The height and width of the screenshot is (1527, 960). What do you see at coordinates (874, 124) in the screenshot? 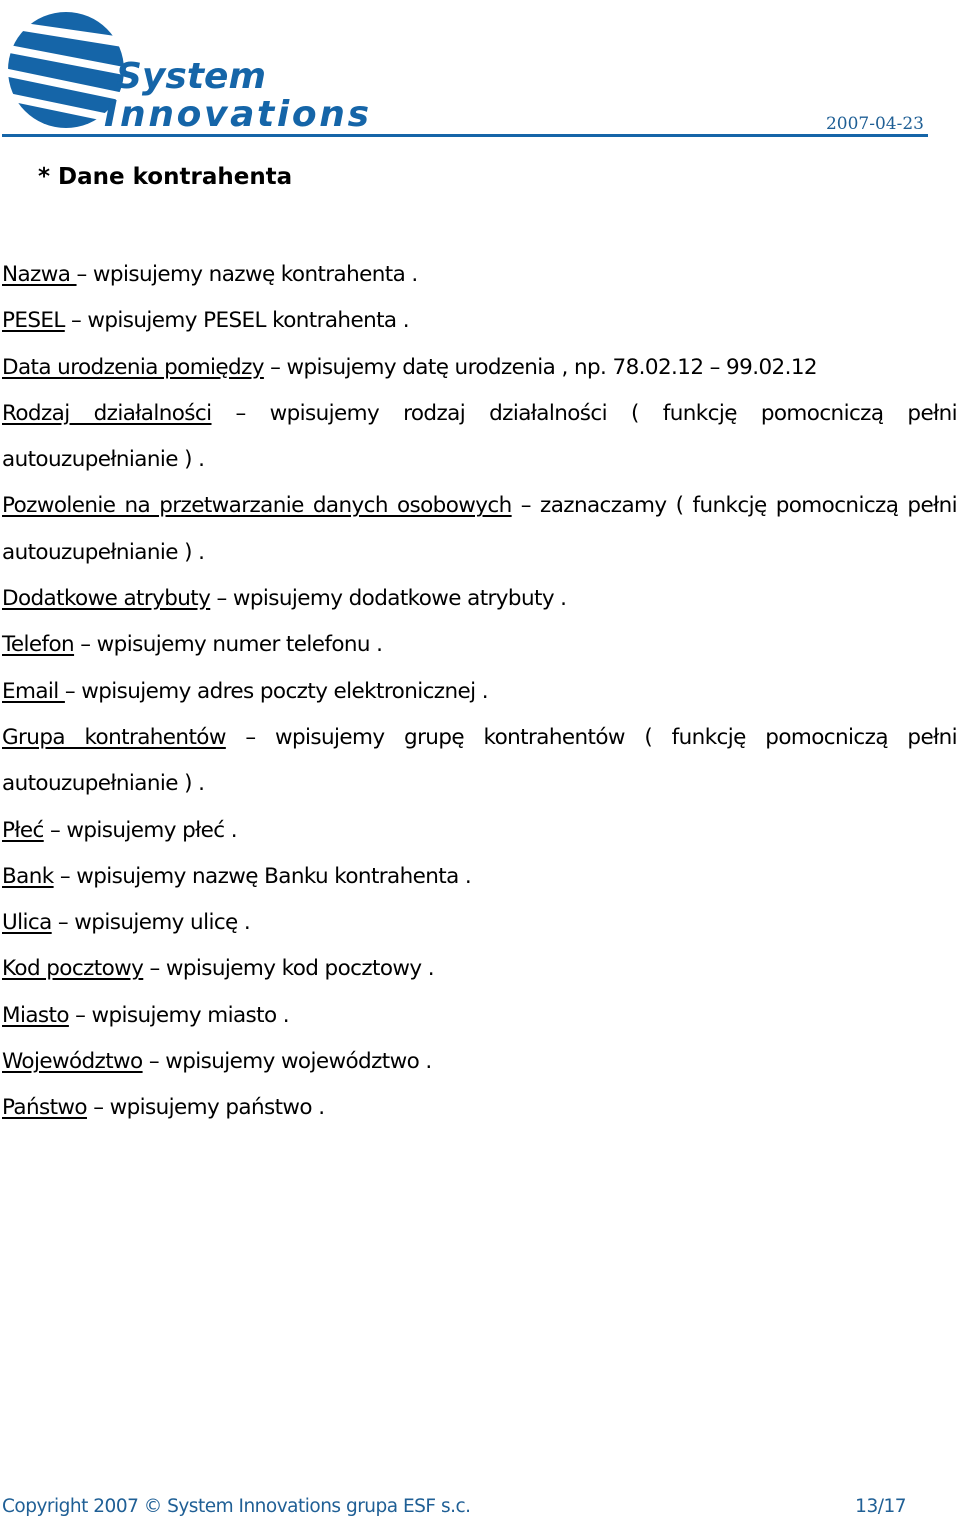
I see `document-date: 2007-04-23` at bounding box center [874, 124].